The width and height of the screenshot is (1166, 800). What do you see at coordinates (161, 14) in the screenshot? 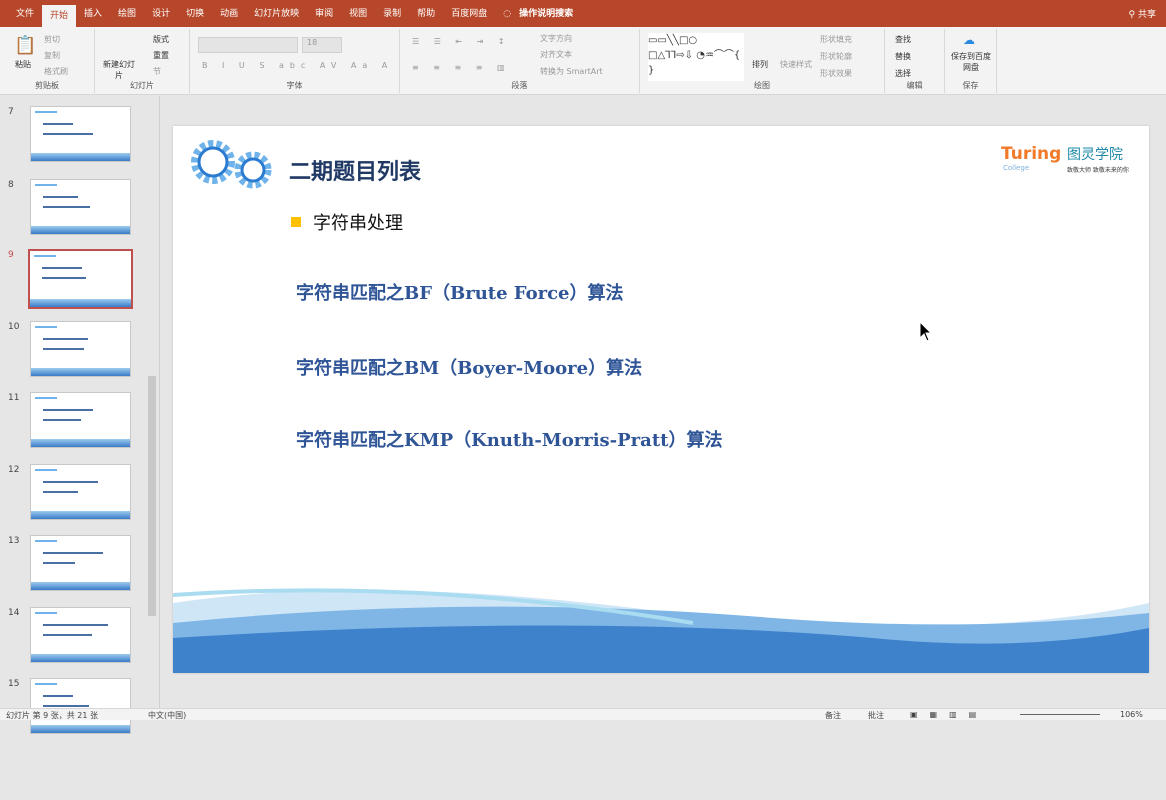
I see `tab-design: 设计` at bounding box center [161, 14].